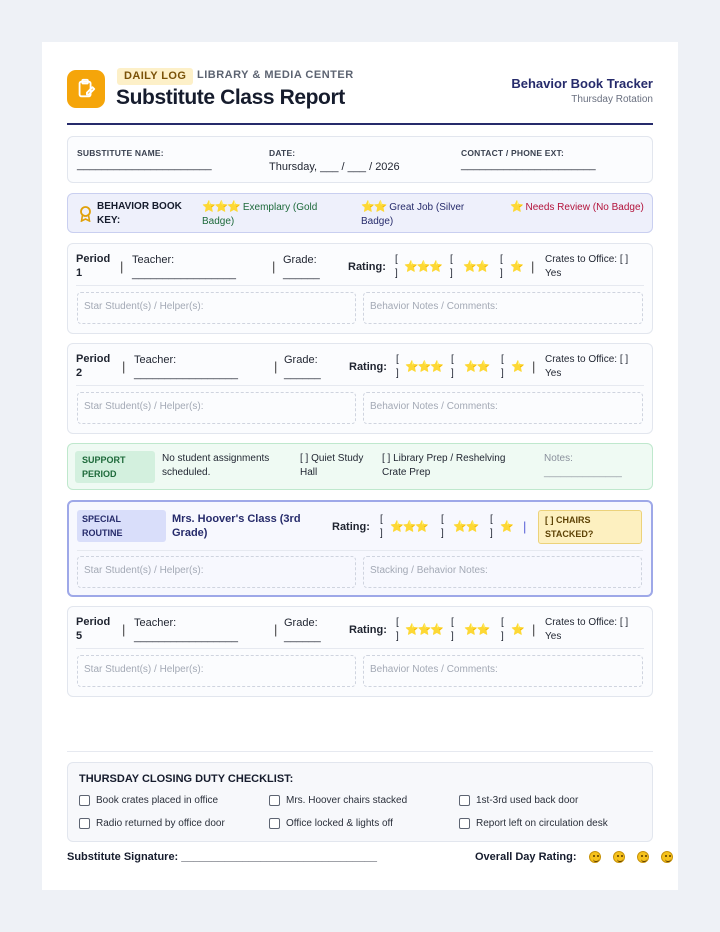  I want to click on key-review-text: Needs Review (No Badge), so click(584, 207).